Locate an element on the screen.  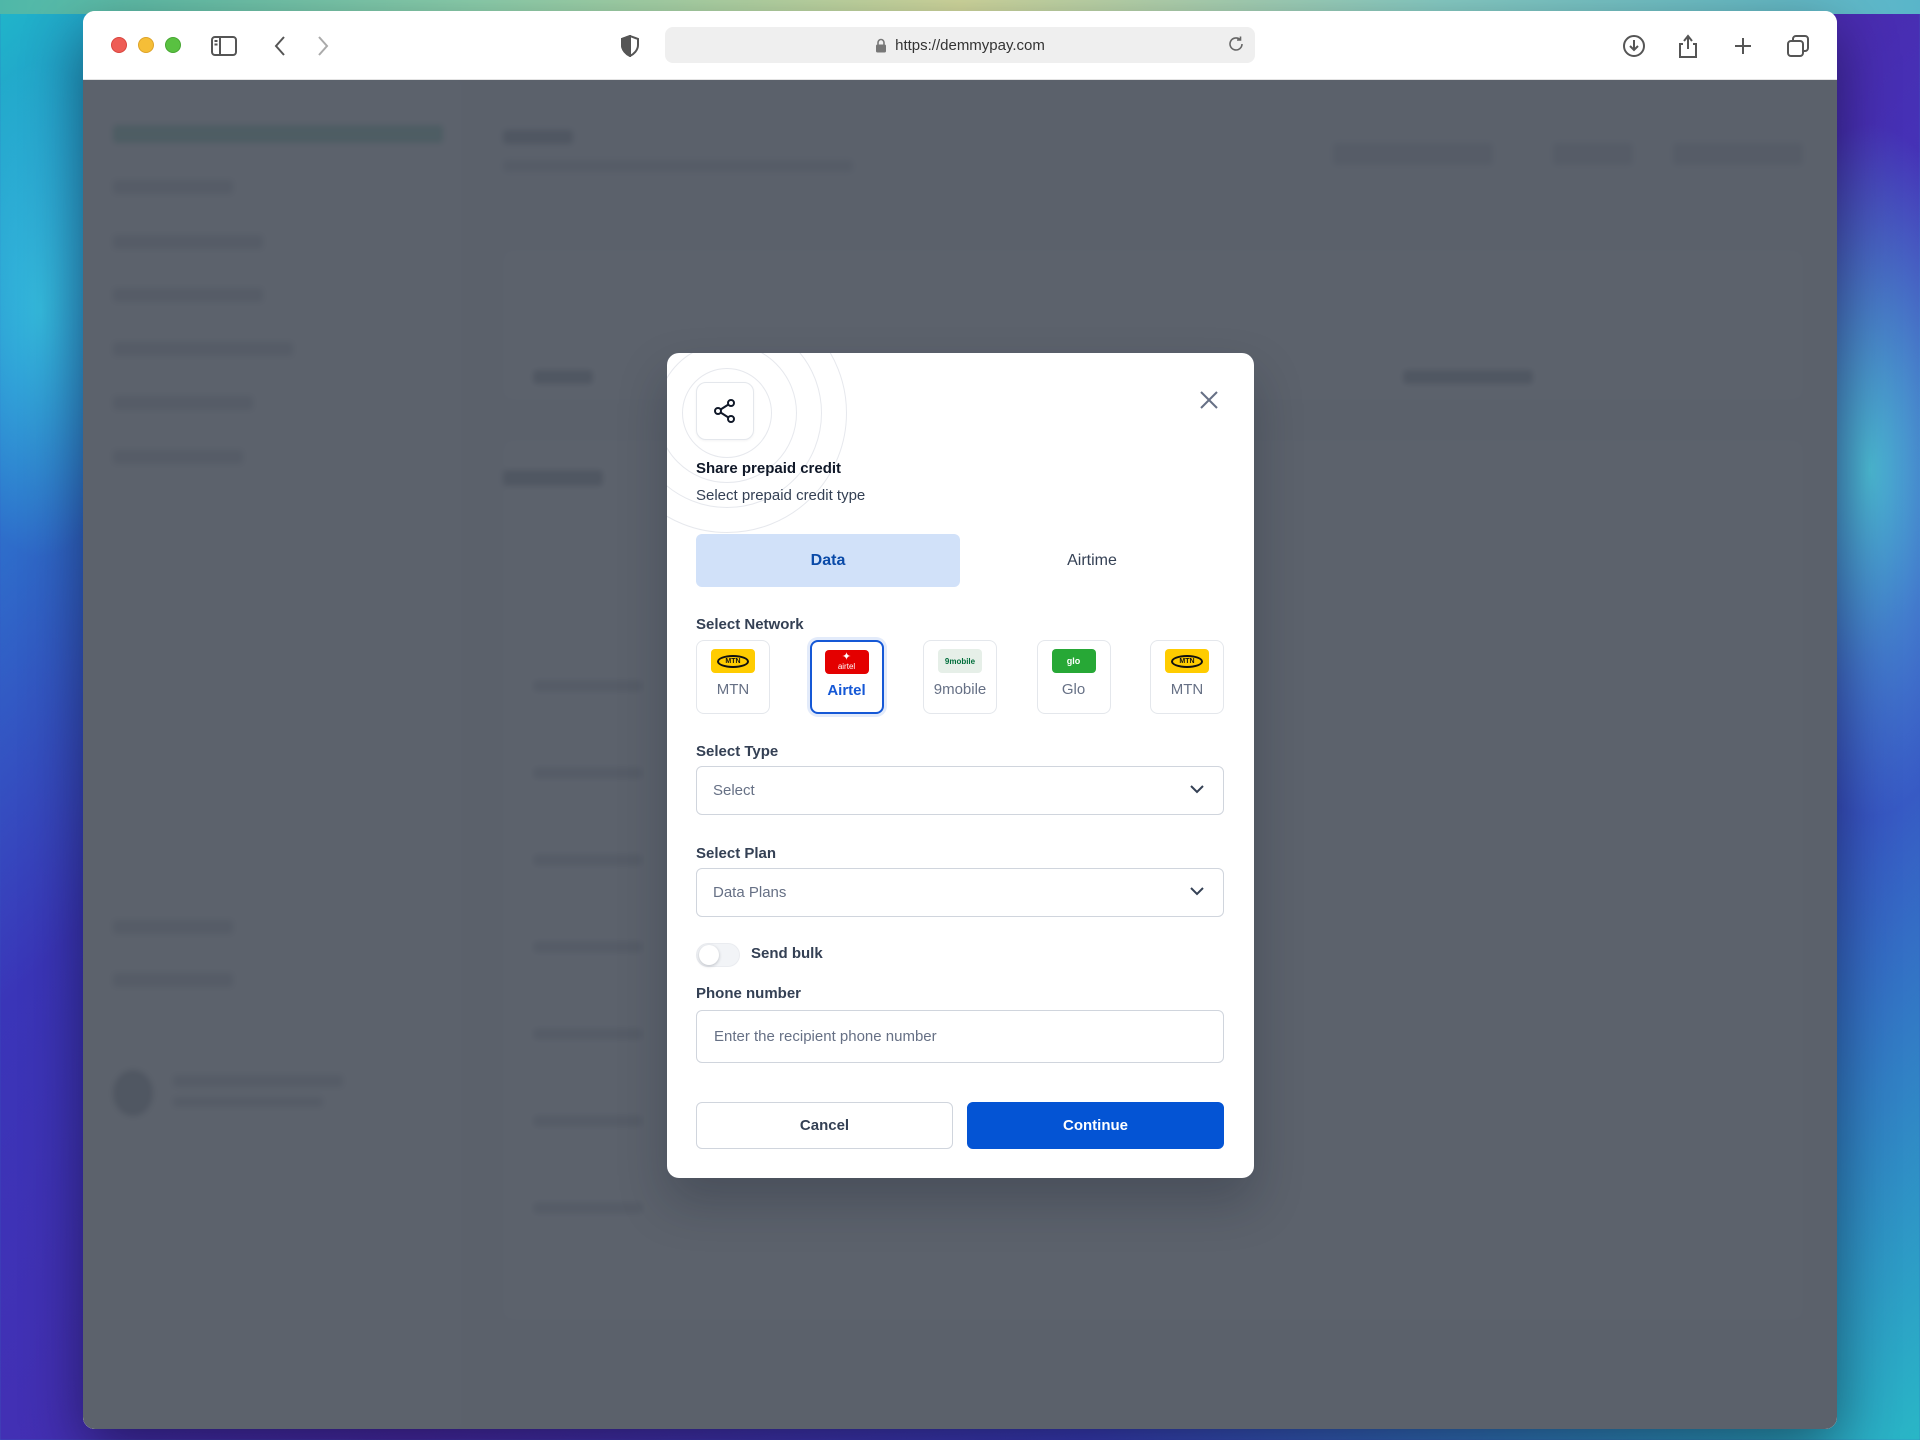
toggle-knob is located at coordinates (709, 955).